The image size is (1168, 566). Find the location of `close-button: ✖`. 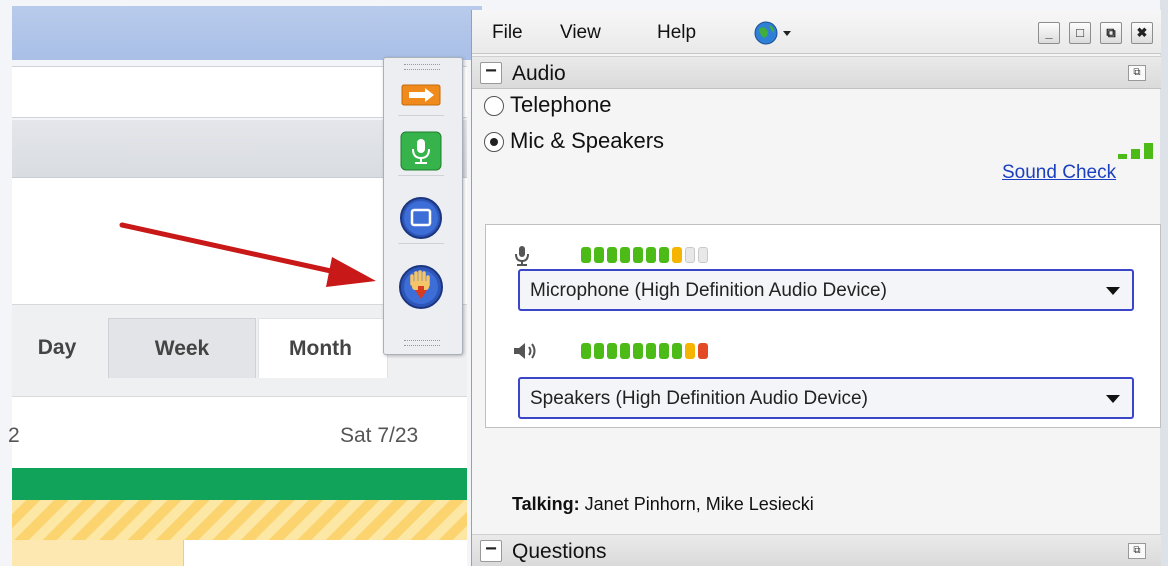

close-button: ✖ is located at coordinates (1142, 33).